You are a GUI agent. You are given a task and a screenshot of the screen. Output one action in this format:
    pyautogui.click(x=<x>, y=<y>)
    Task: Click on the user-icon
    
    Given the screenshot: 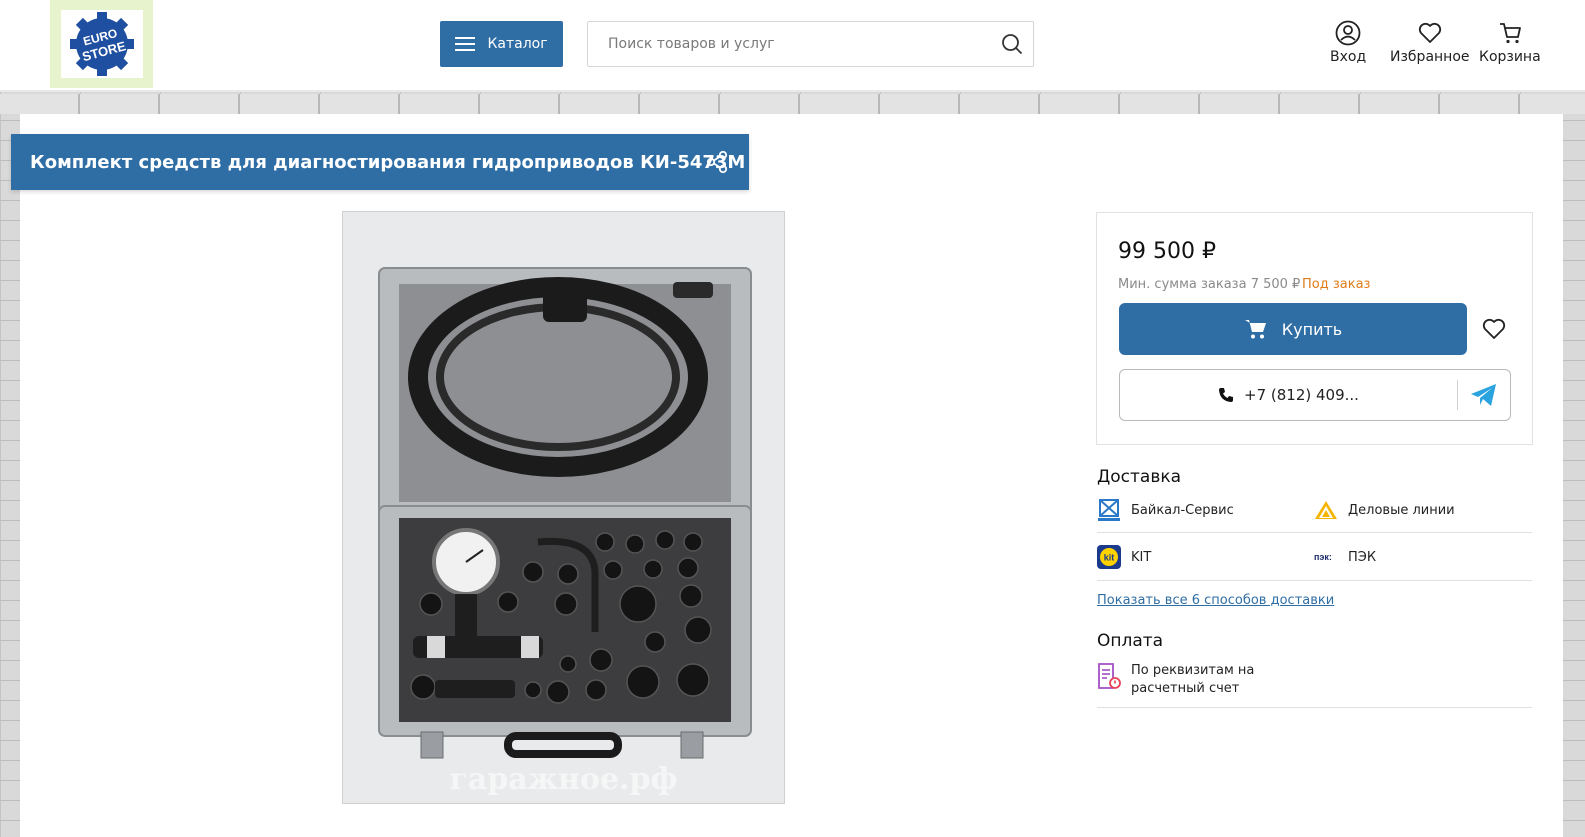 What is the action you would take?
    pyautogui.click(x=1348, y=33)
    